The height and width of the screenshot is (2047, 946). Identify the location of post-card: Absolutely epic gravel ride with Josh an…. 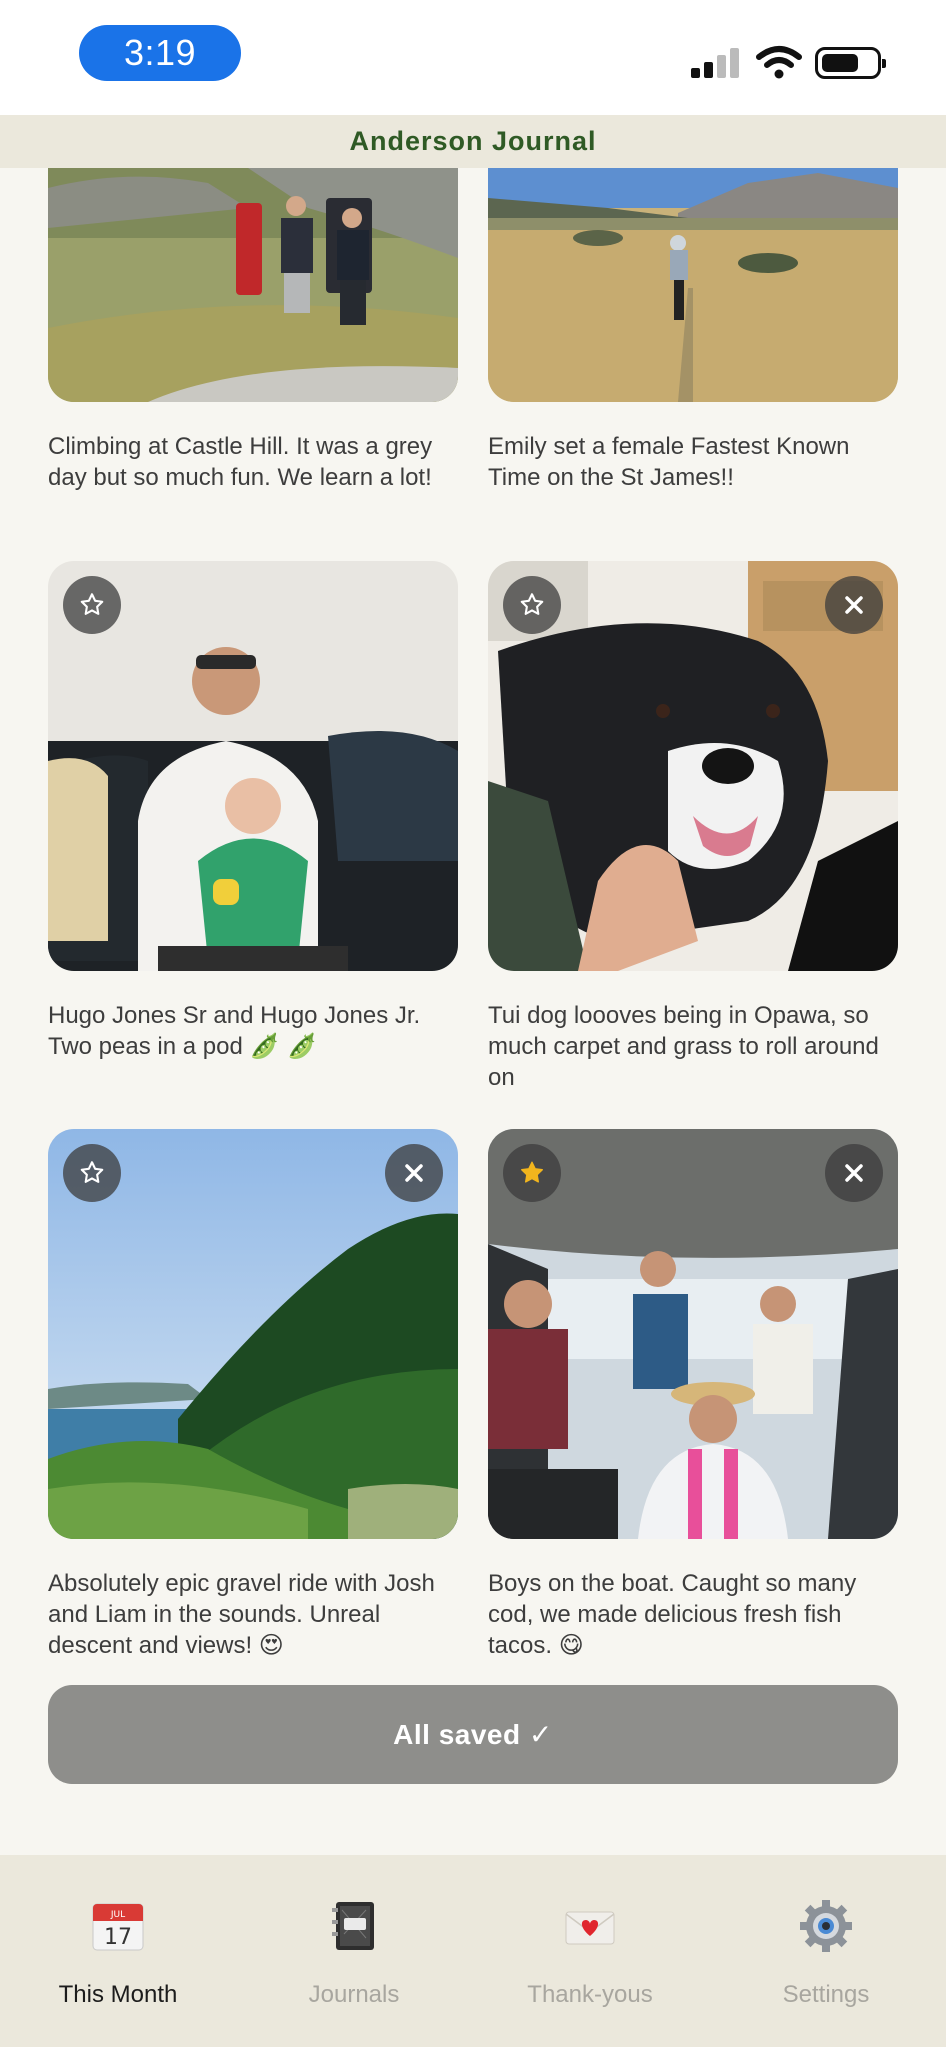
(253, 1392).